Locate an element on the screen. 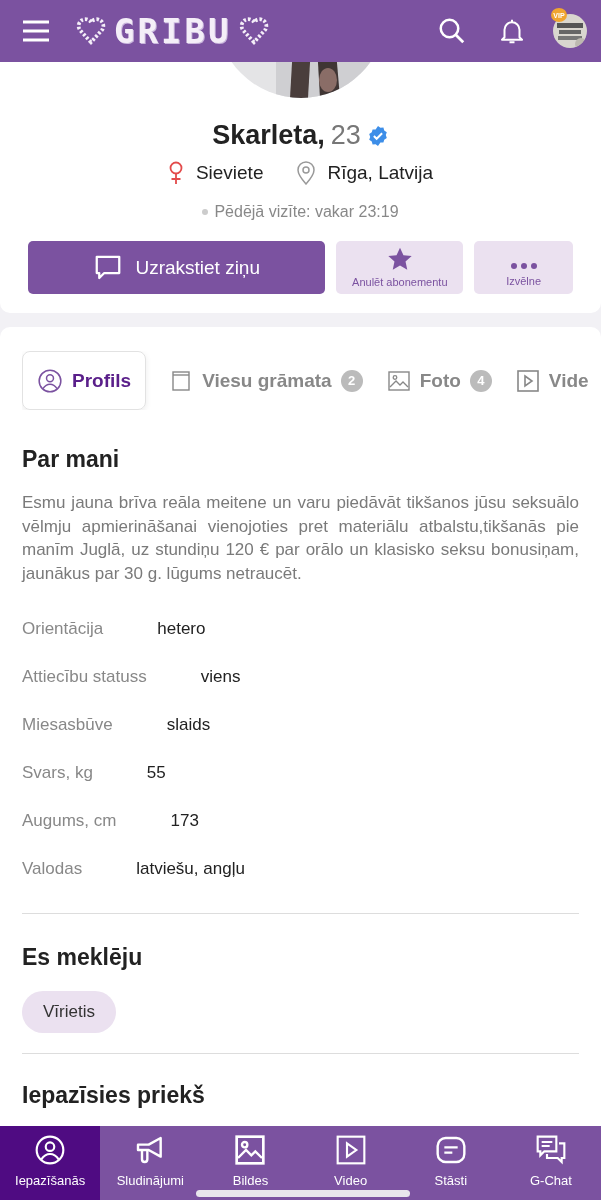 Image resolution: width=601 pixels, height=1200 pixels. more-icon is located at coordinates (523, 266).